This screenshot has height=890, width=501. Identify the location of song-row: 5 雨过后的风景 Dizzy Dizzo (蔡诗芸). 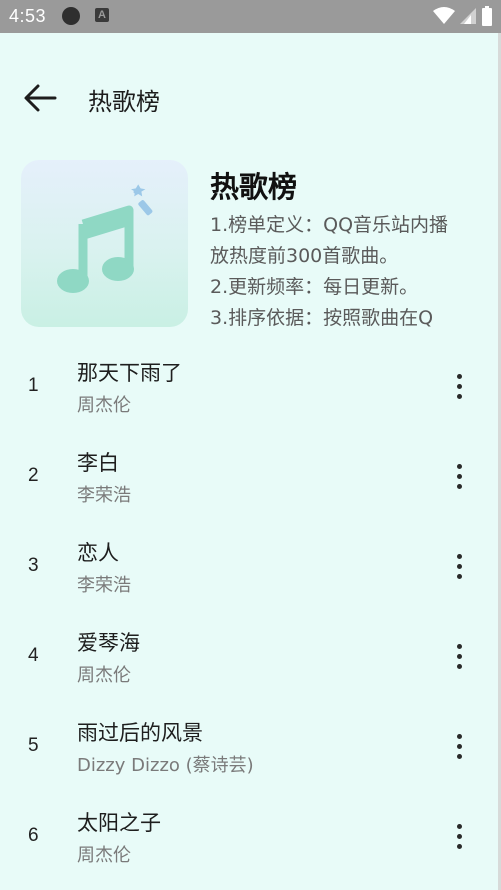
(250, 746).